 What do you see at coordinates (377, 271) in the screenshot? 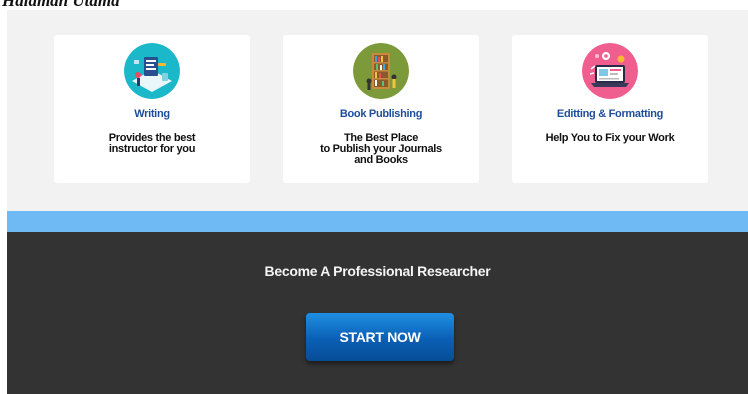
I see `cta-heading: Become A Professional Researcher` at bounding box center [377, 271].